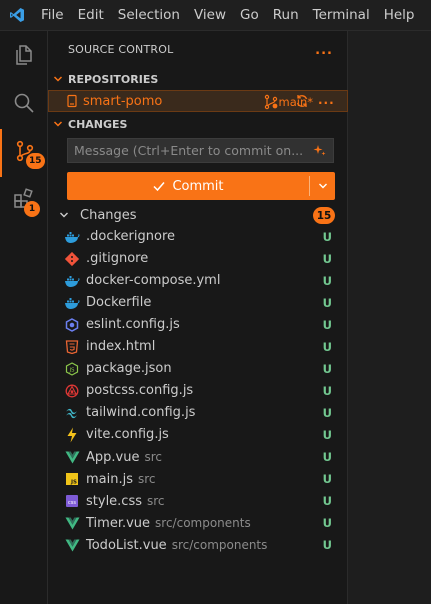 This screenshot has width=431, height=604. I want to click on commit-message-input, so click(189, 150).